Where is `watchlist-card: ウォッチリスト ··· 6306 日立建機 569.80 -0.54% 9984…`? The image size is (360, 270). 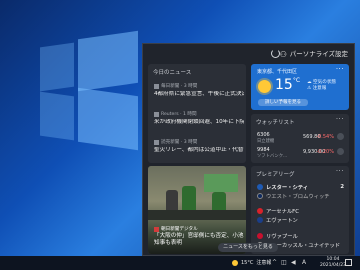
watchlist-card: ウォッチリスト ··· 6306 日立建機 569.80 -0.54% 9984… is located at coordinates (300, 138).